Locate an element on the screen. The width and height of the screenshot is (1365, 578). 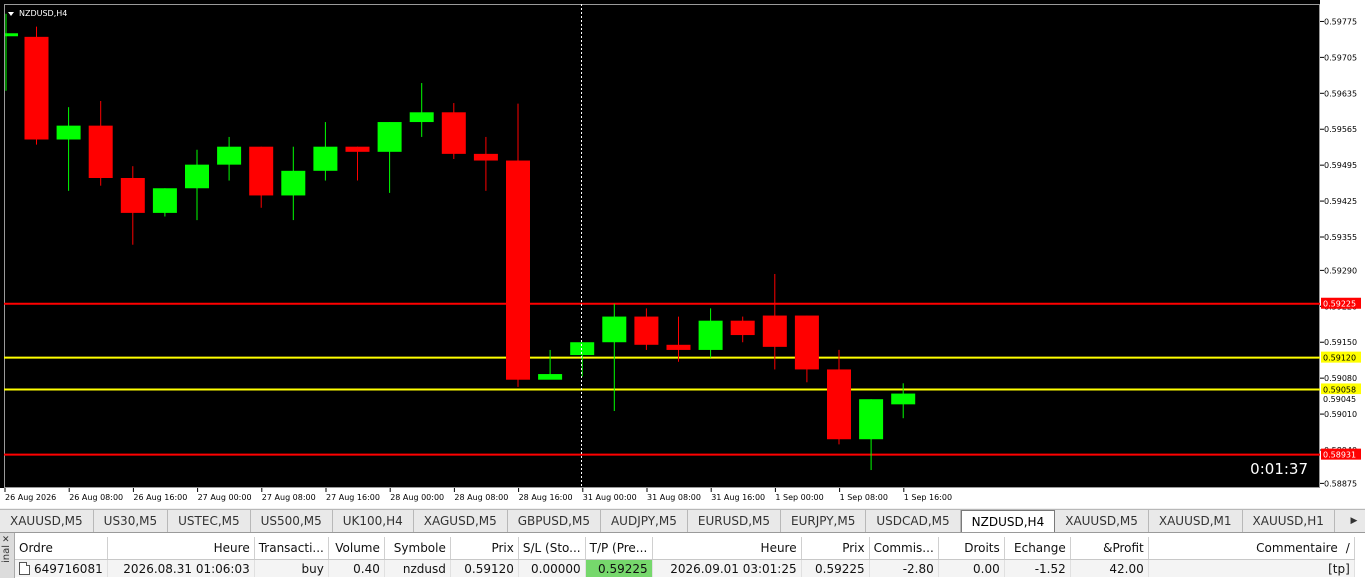
column-header: Droits is located at coordinates (971, 548).